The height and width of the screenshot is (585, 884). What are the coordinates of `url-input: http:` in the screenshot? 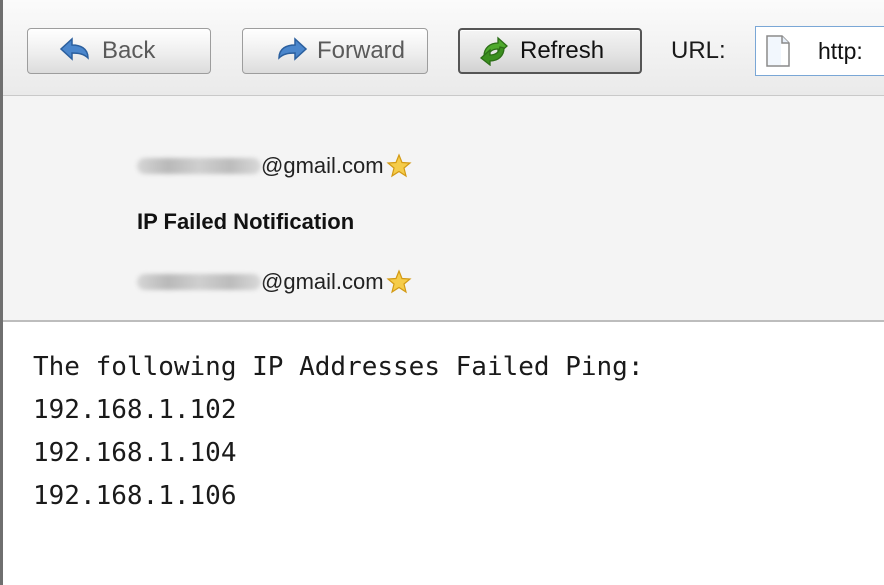 It's located at (819, 51).